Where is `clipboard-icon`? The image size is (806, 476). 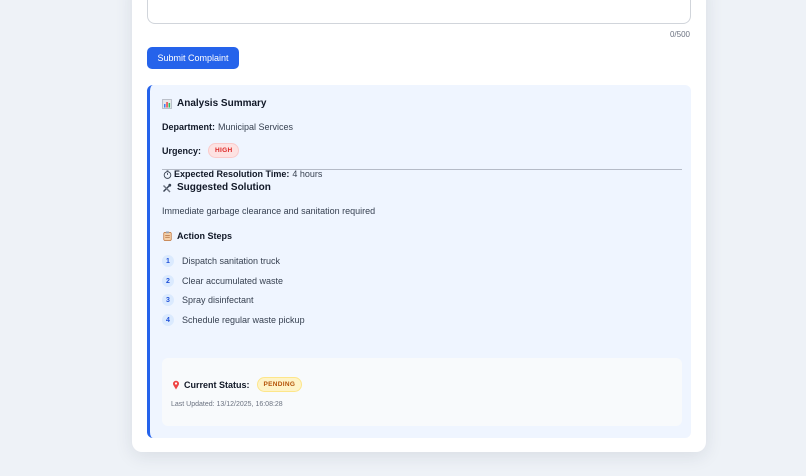 clipboard-icon is located at coordinates (167, 236).